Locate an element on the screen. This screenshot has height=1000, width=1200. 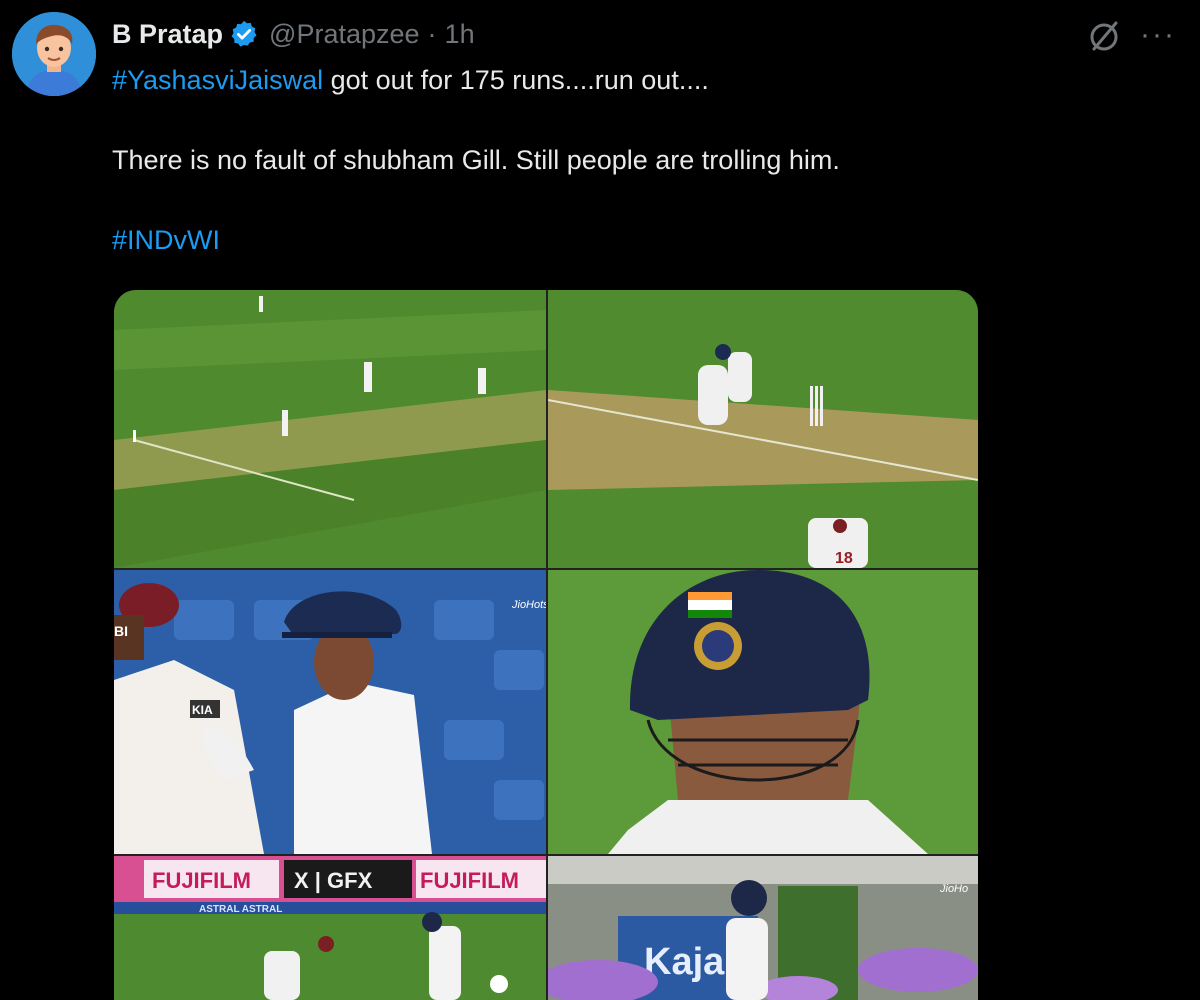
stand-text: Kajar is located at coordinates (691, 962).